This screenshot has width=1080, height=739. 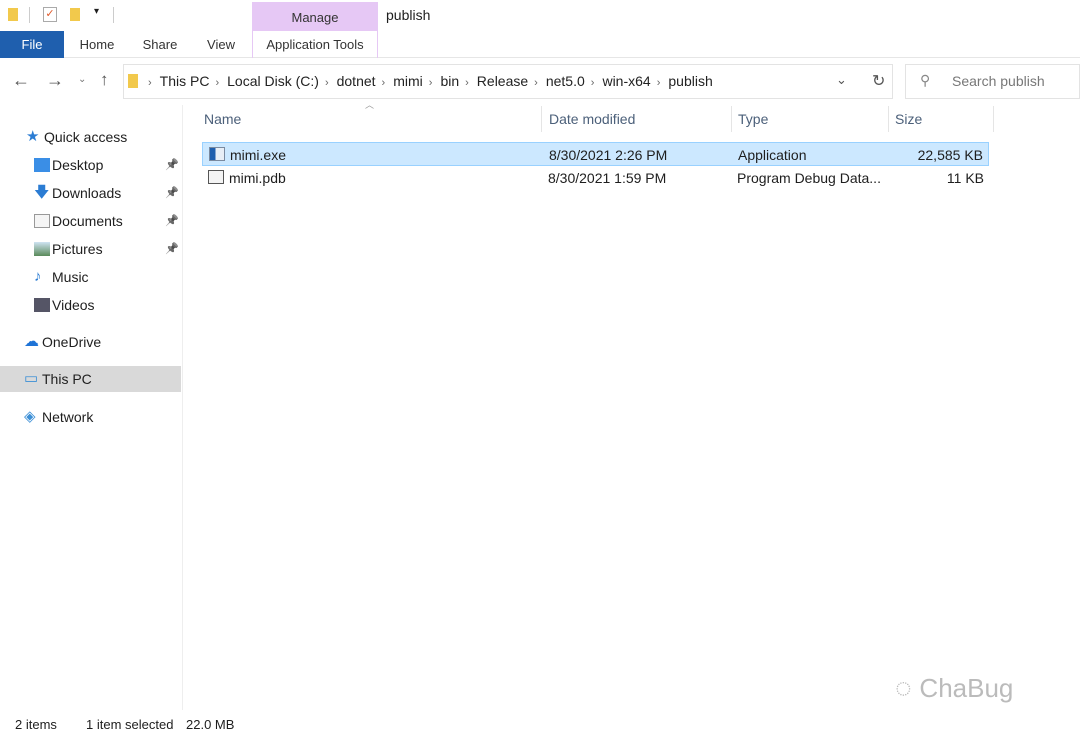 I want to click on up-button: ↑, so click(x=104, y=80).